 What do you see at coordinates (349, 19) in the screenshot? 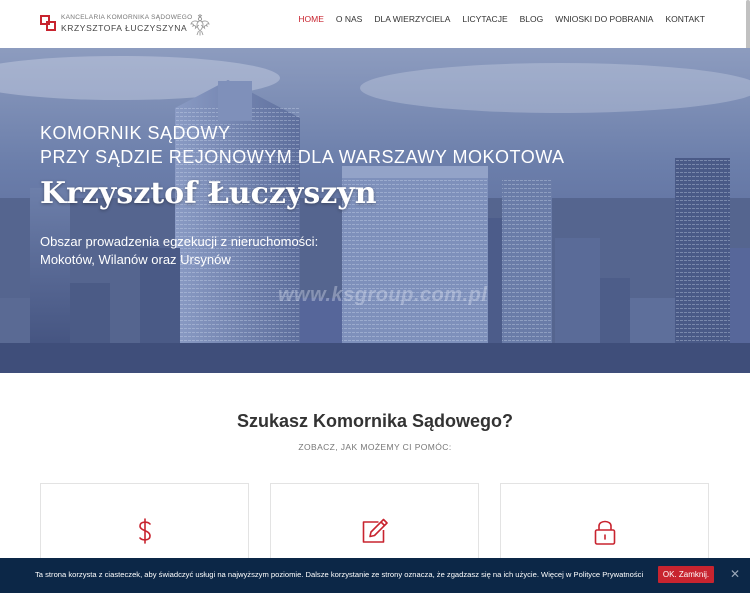
I see `nav-item-o-nas: O NAS` at bounding box center [349, 19].